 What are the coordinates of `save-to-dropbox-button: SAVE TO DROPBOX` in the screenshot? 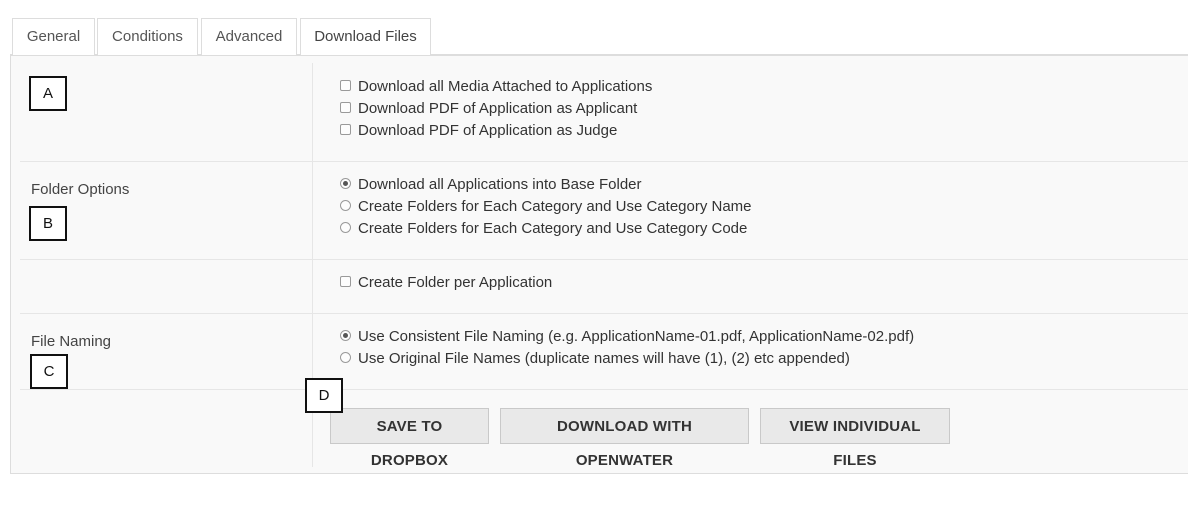 It's located at (409, 438).